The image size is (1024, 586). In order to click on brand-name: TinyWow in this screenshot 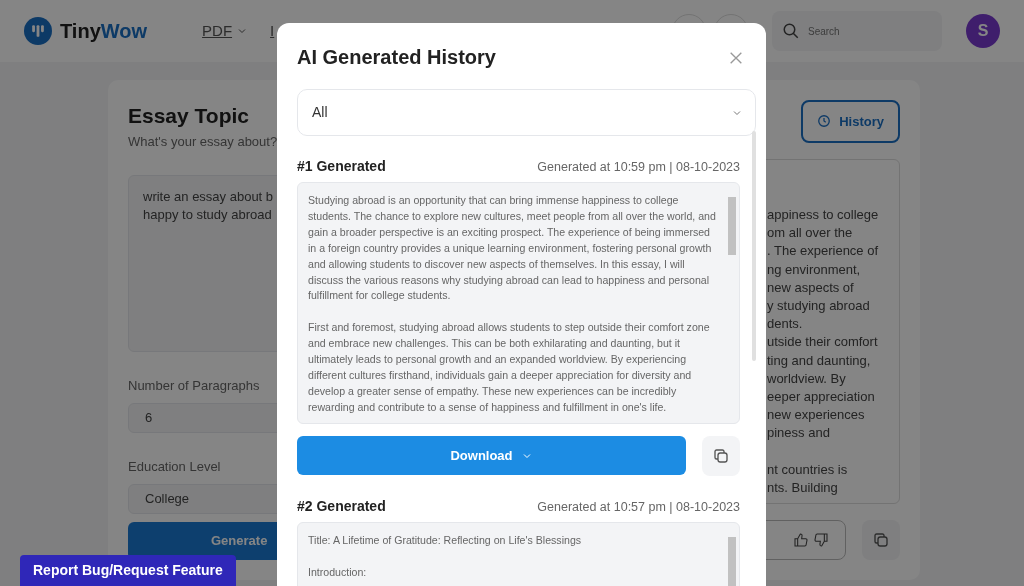, I will do `click(104, 31)`.